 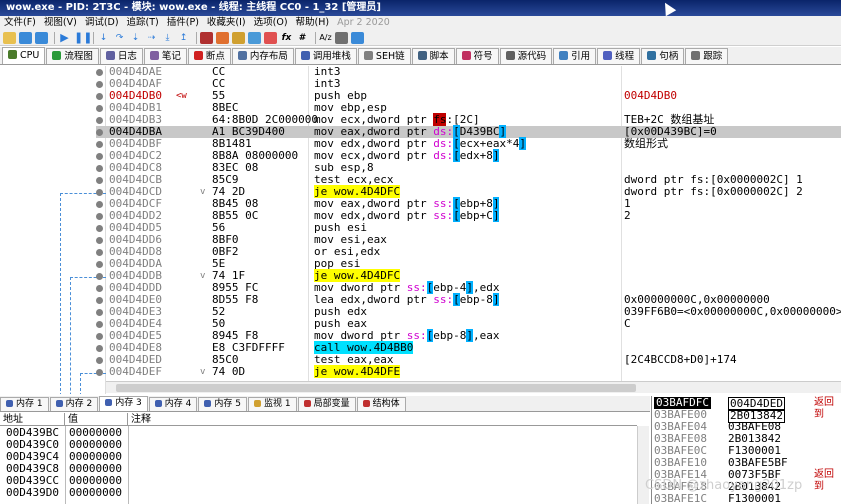 What do you see at coordinates (286, 38) in the screenshot?
I see `function-icon: fx` at bounding box center [286, 38].